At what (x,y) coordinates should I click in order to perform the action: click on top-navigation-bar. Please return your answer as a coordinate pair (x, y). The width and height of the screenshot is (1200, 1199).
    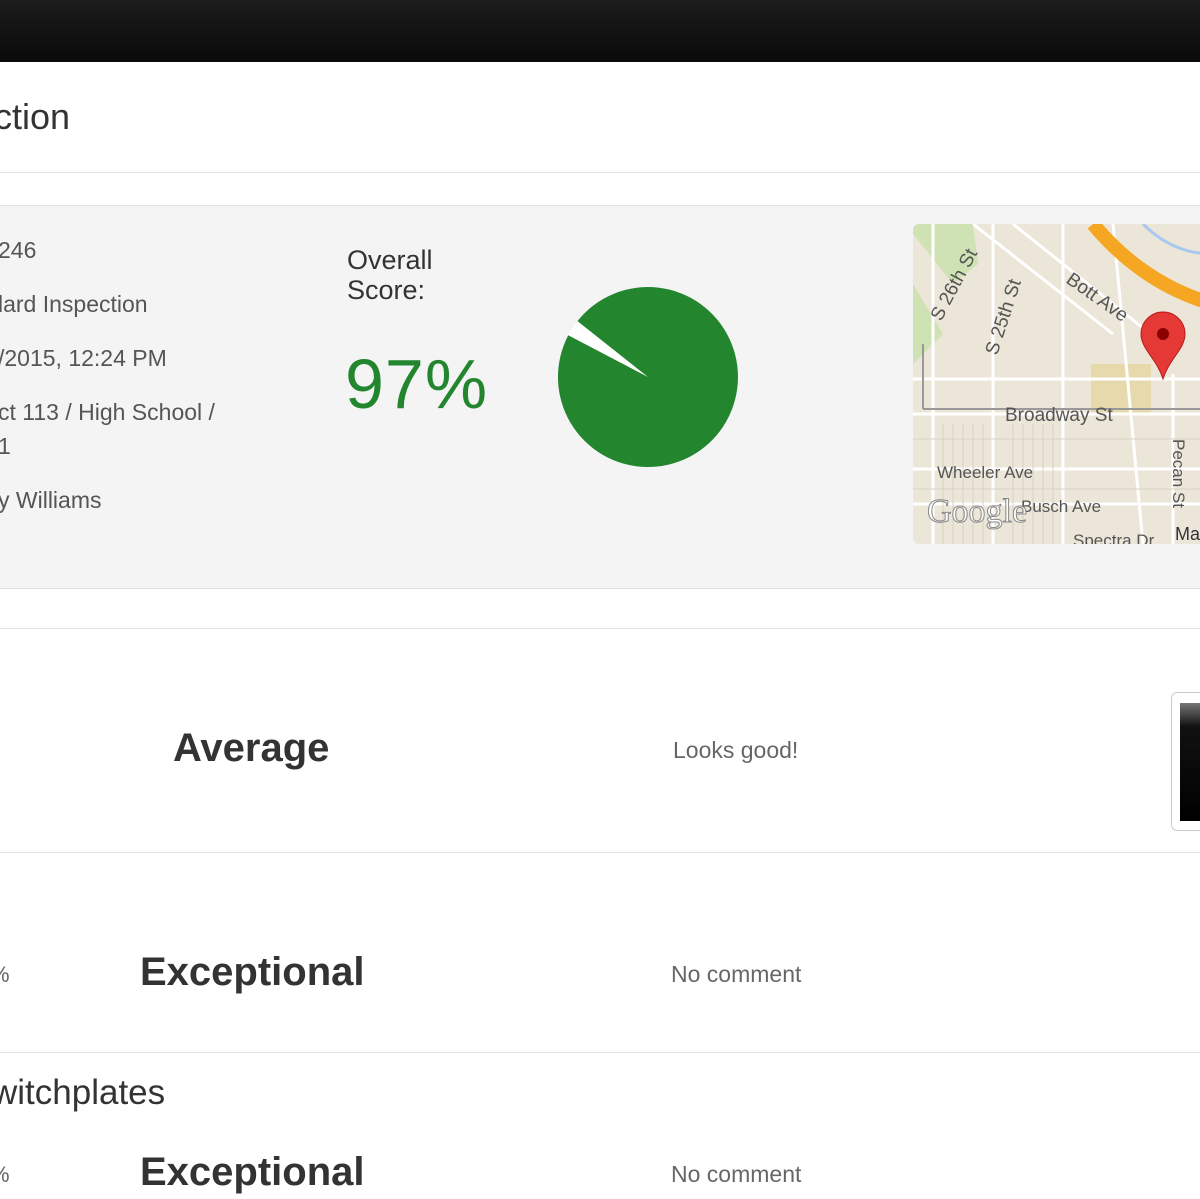
    Looking at the image, I should click on (600, 31).